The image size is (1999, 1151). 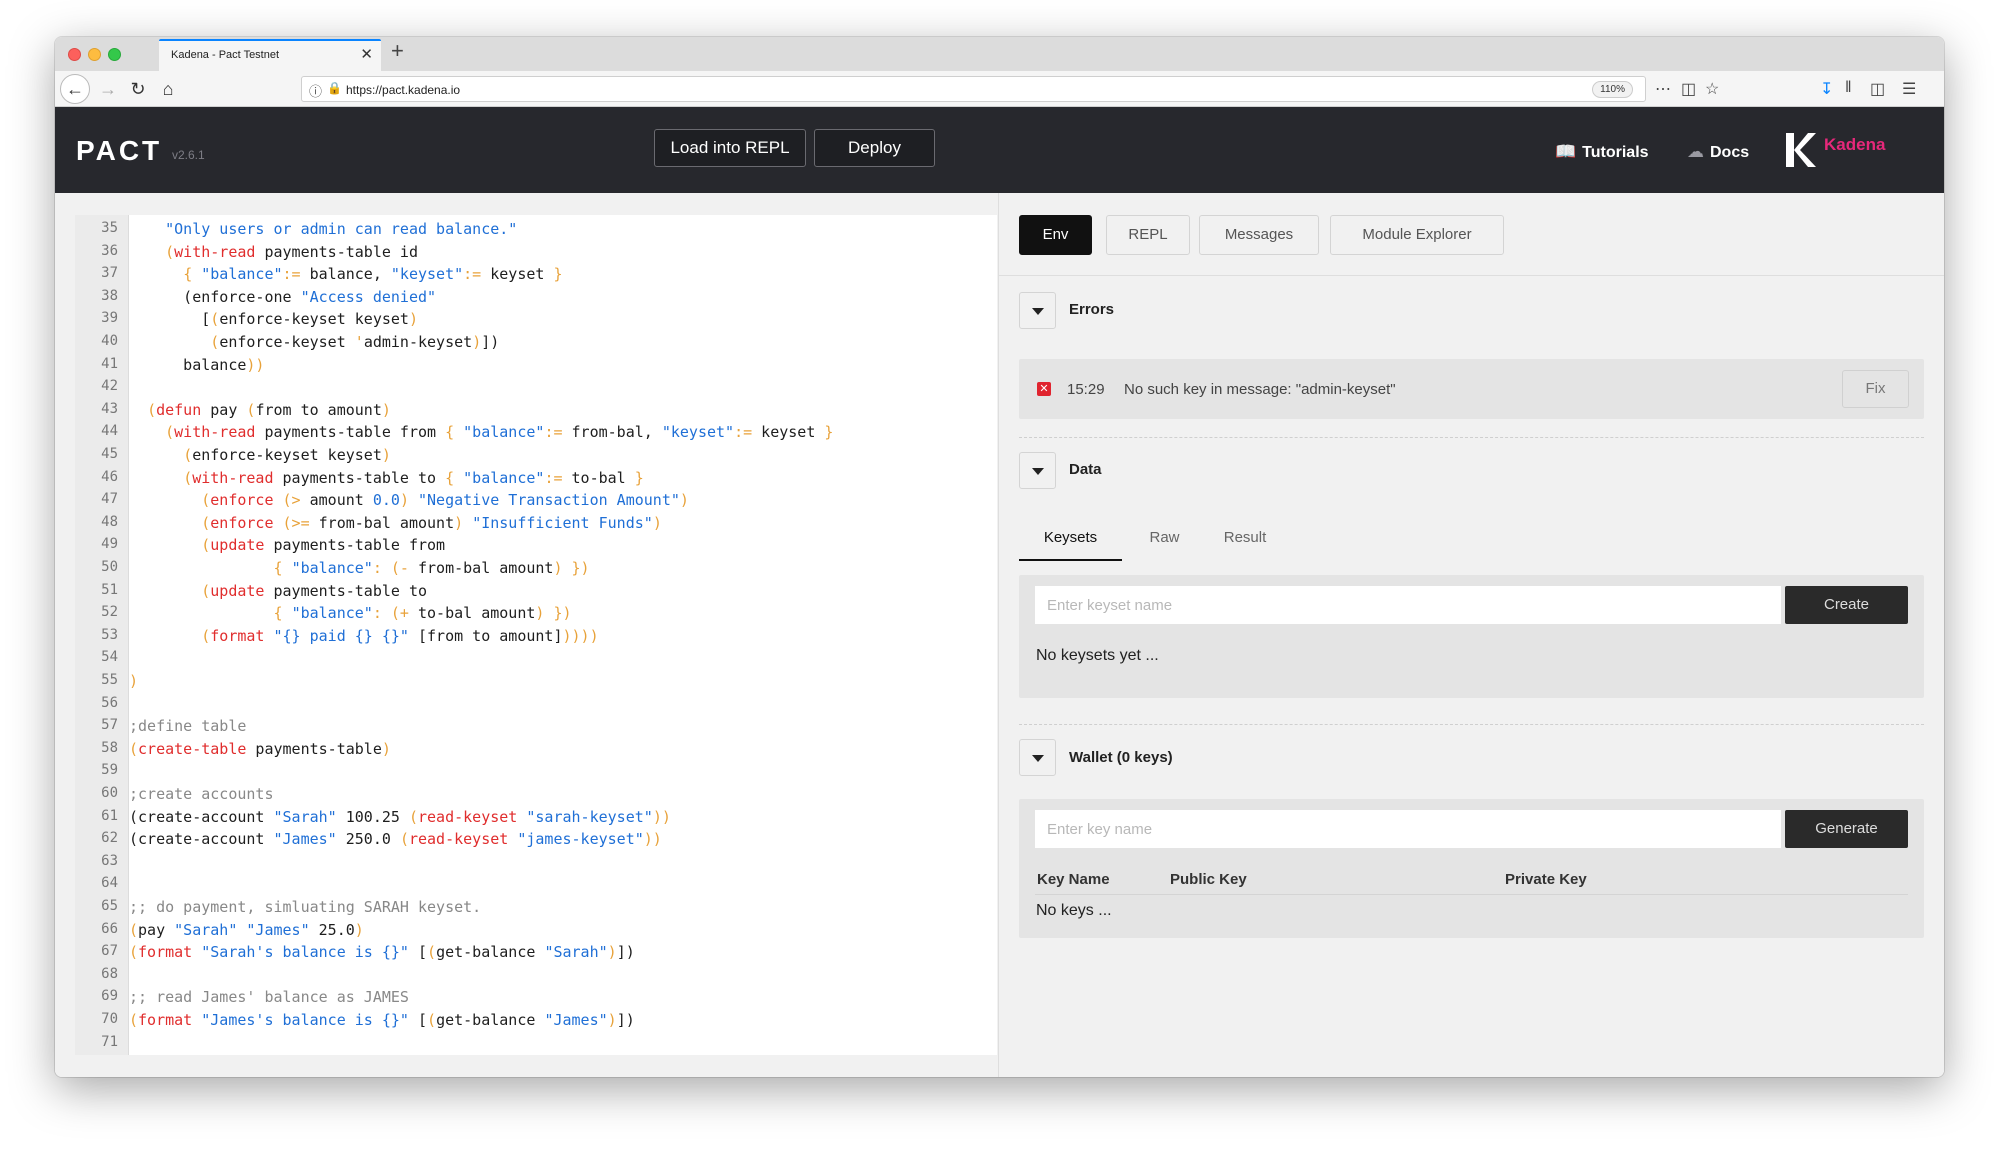 I want to click on download-icon: ↧, so click(x=1826, y=89).